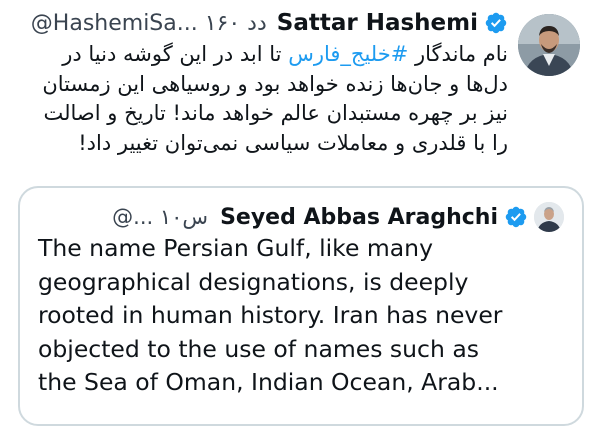 The height and width of the screenshot is (426, 600). What do you see at coordinates (160, 217) in the screenshot?
I see `quoted-handle-time: @... ۱۰س` at bounding box center [160, 217].